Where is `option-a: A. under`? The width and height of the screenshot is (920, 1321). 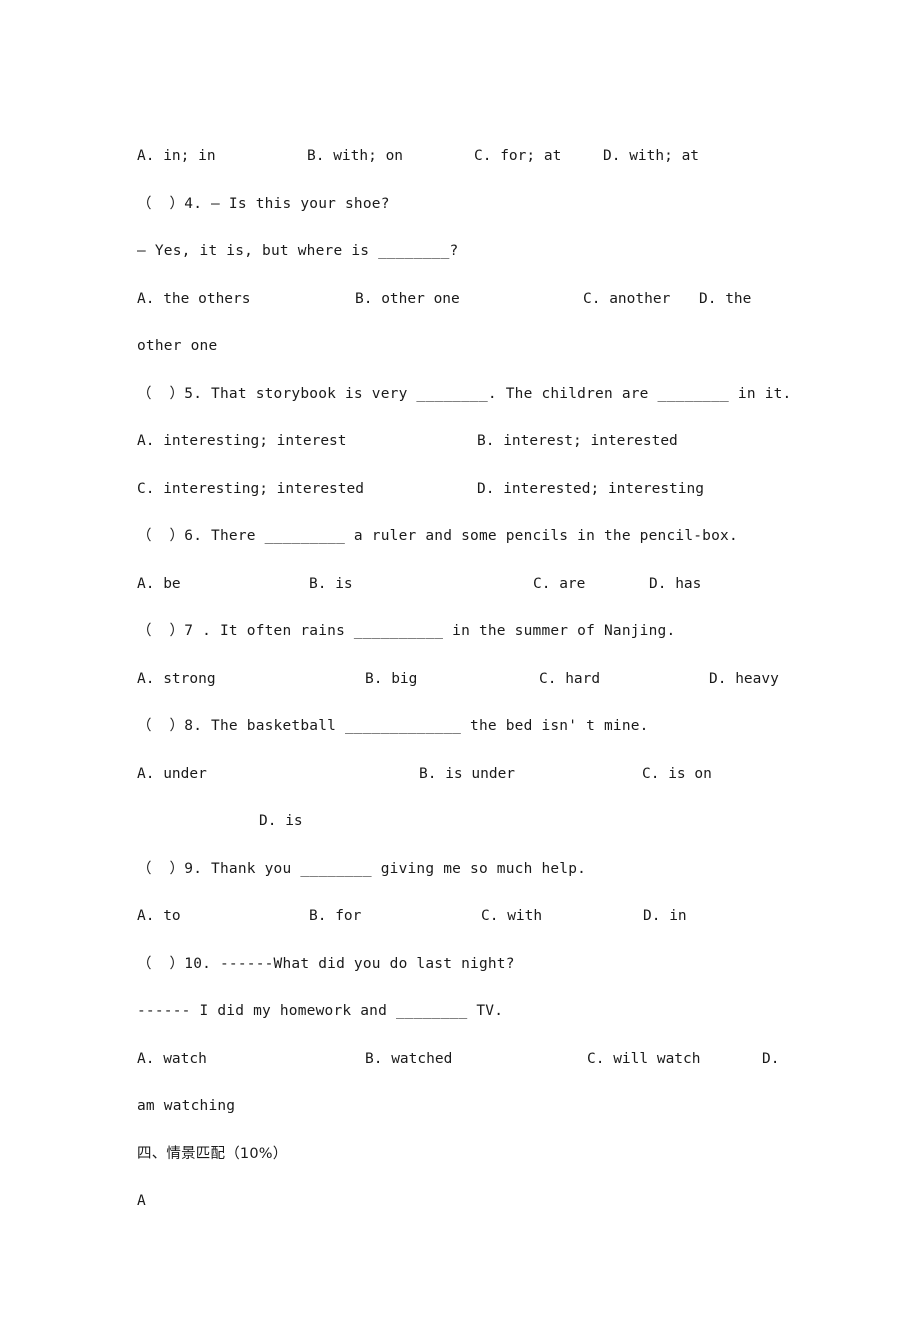
option-a: A. under is located at coordinates (172, 773).